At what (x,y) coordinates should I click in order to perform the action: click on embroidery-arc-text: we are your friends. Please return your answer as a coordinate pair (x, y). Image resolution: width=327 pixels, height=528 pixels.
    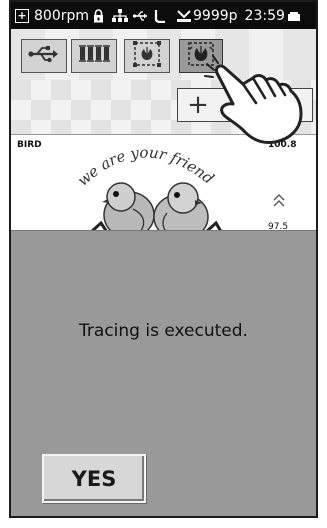
    Looking at the image, I should click on (144, 163).